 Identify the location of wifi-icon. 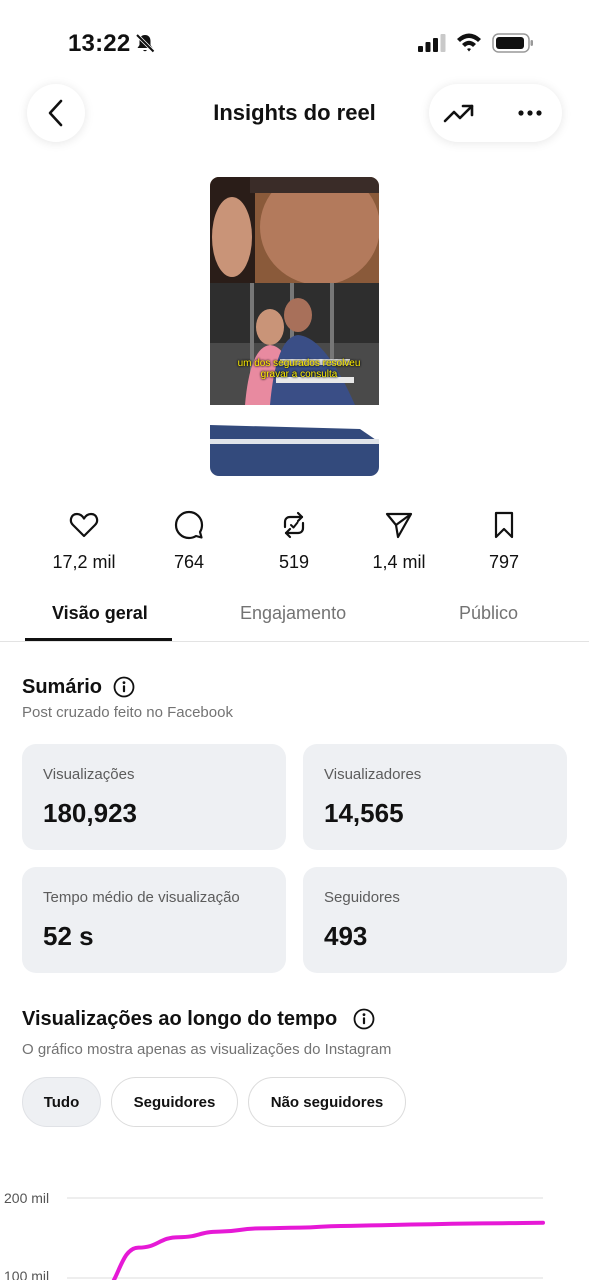
(469, 42).